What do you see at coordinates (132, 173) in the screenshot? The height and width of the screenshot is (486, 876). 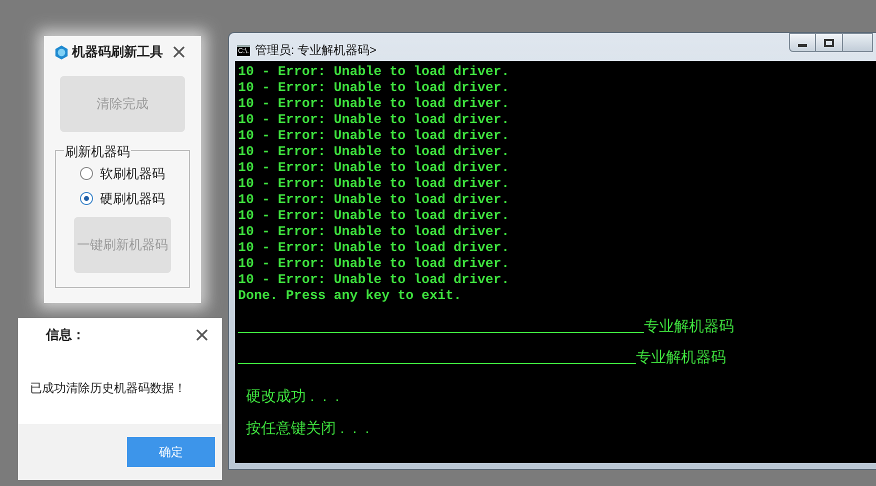 I see `radio-label: 软刷机器码` at bounding box center [132, 173].